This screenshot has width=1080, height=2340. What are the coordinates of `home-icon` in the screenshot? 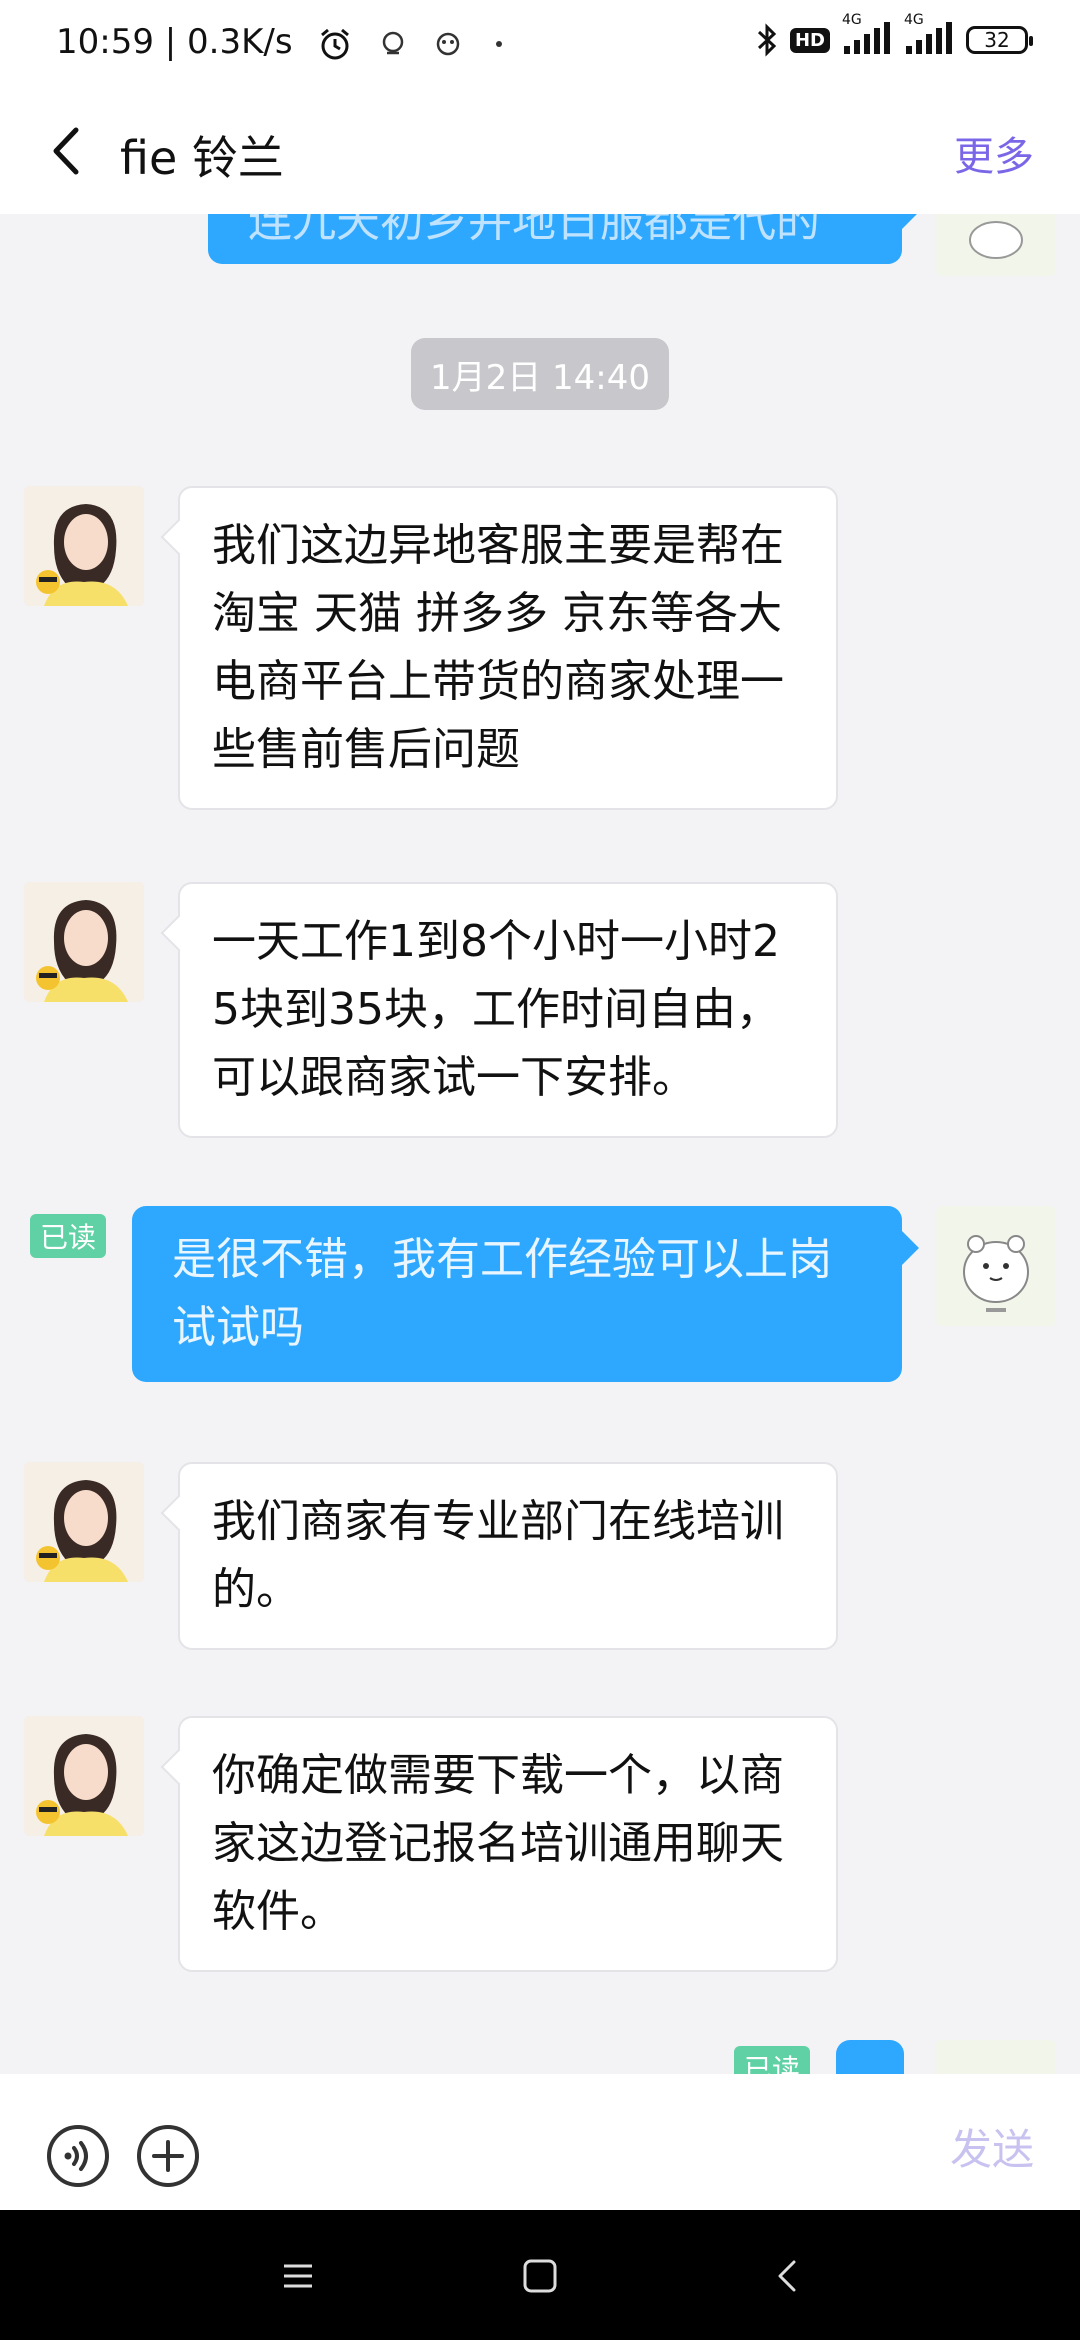 It's located at (540, 2276).